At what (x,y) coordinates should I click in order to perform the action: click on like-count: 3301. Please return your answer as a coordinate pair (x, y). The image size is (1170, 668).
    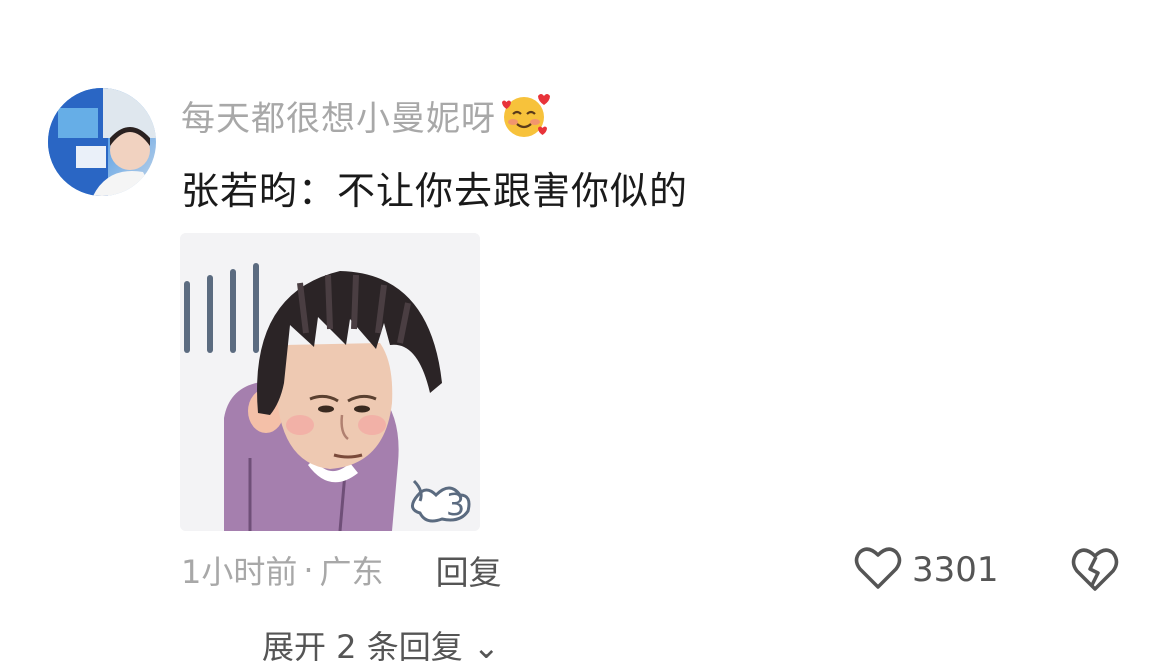
    Looking at the image, I should click on (955, 570).